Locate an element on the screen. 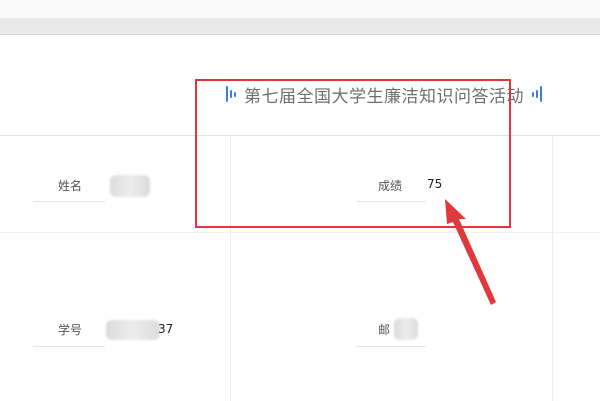  student-id-redacted is located at coordinates (133, 330).